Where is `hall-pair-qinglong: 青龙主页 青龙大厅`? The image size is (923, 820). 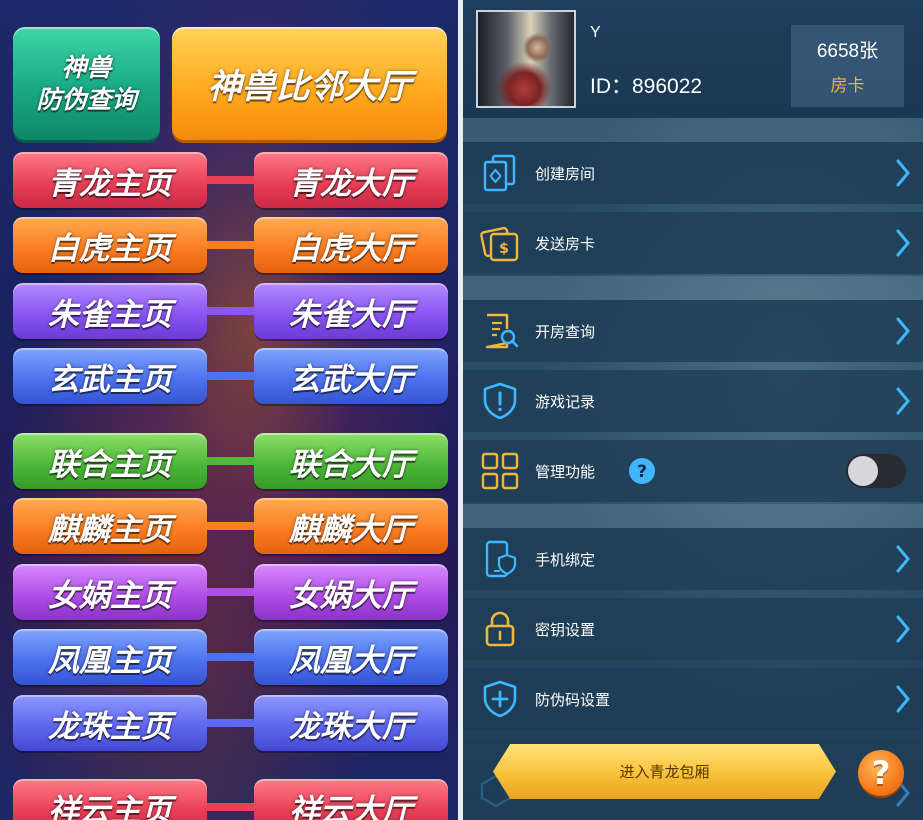 hall-pair-qinglong: 青龙主页 青龙大厅 is located at coordinates (230, 180).